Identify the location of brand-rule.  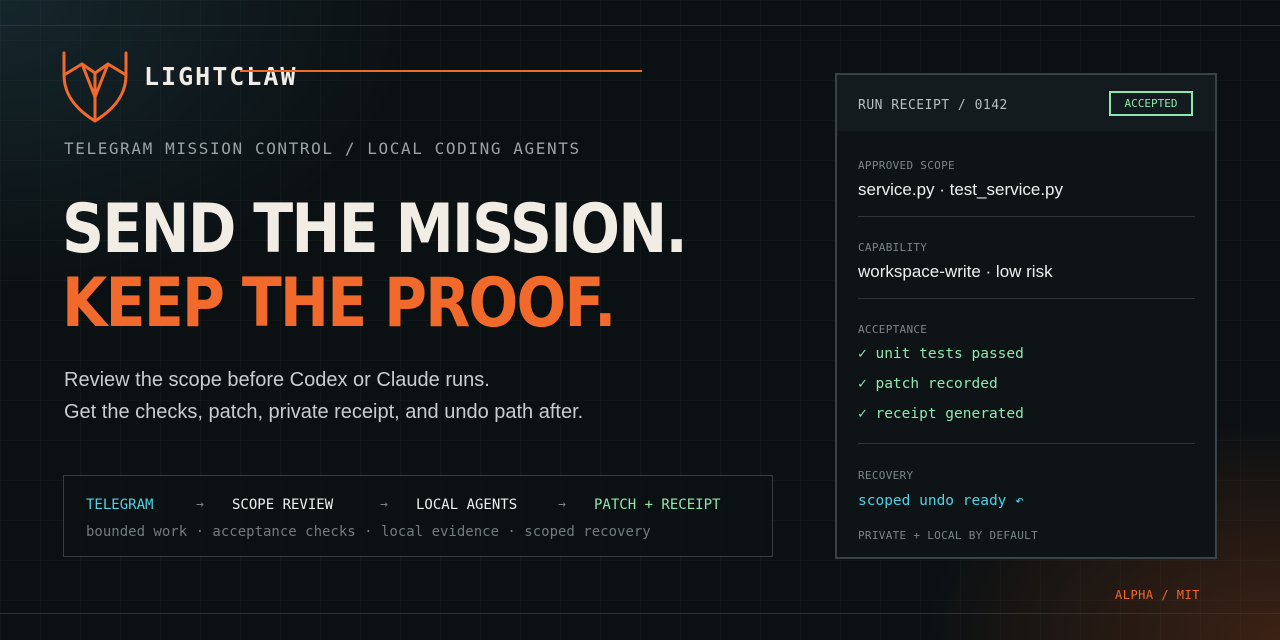
(441, 71).